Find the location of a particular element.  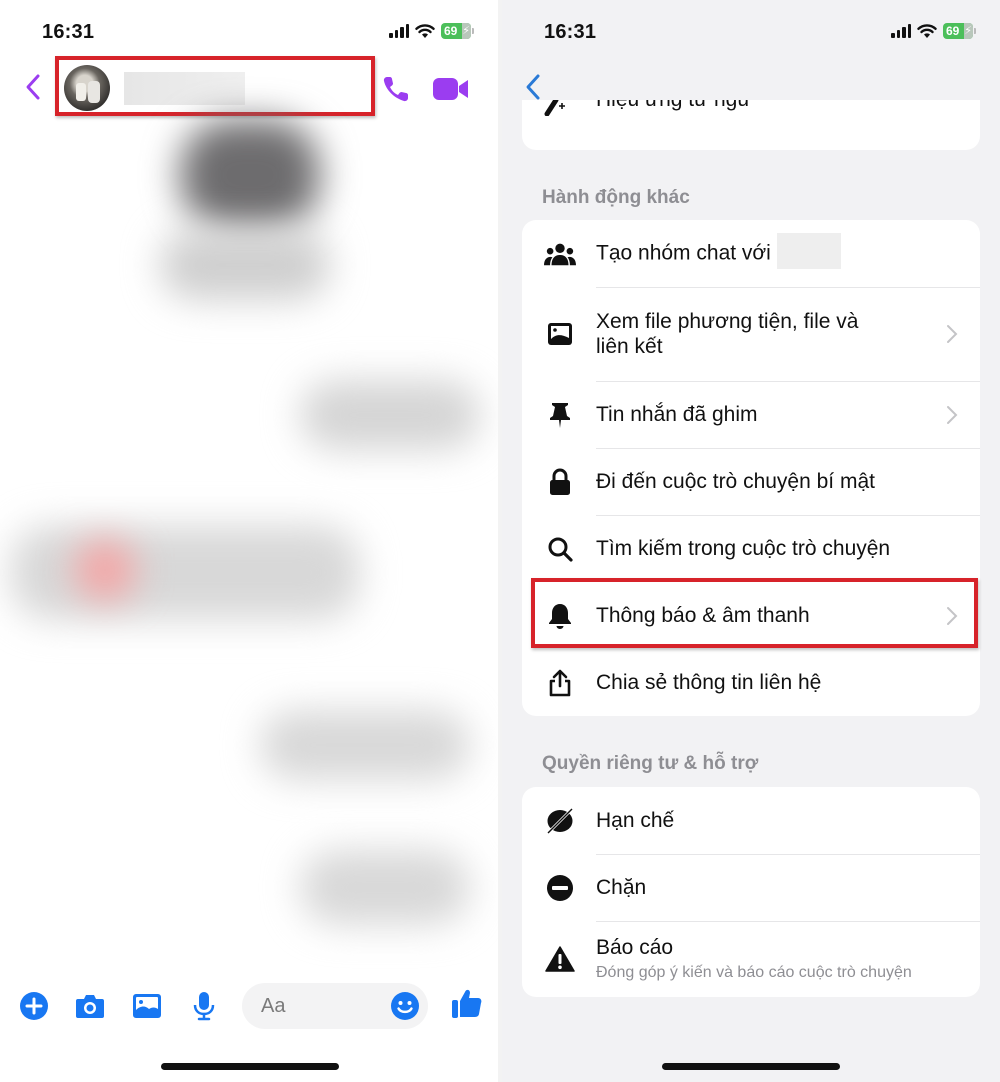

warning-icon is located at coordinates (560, 959).